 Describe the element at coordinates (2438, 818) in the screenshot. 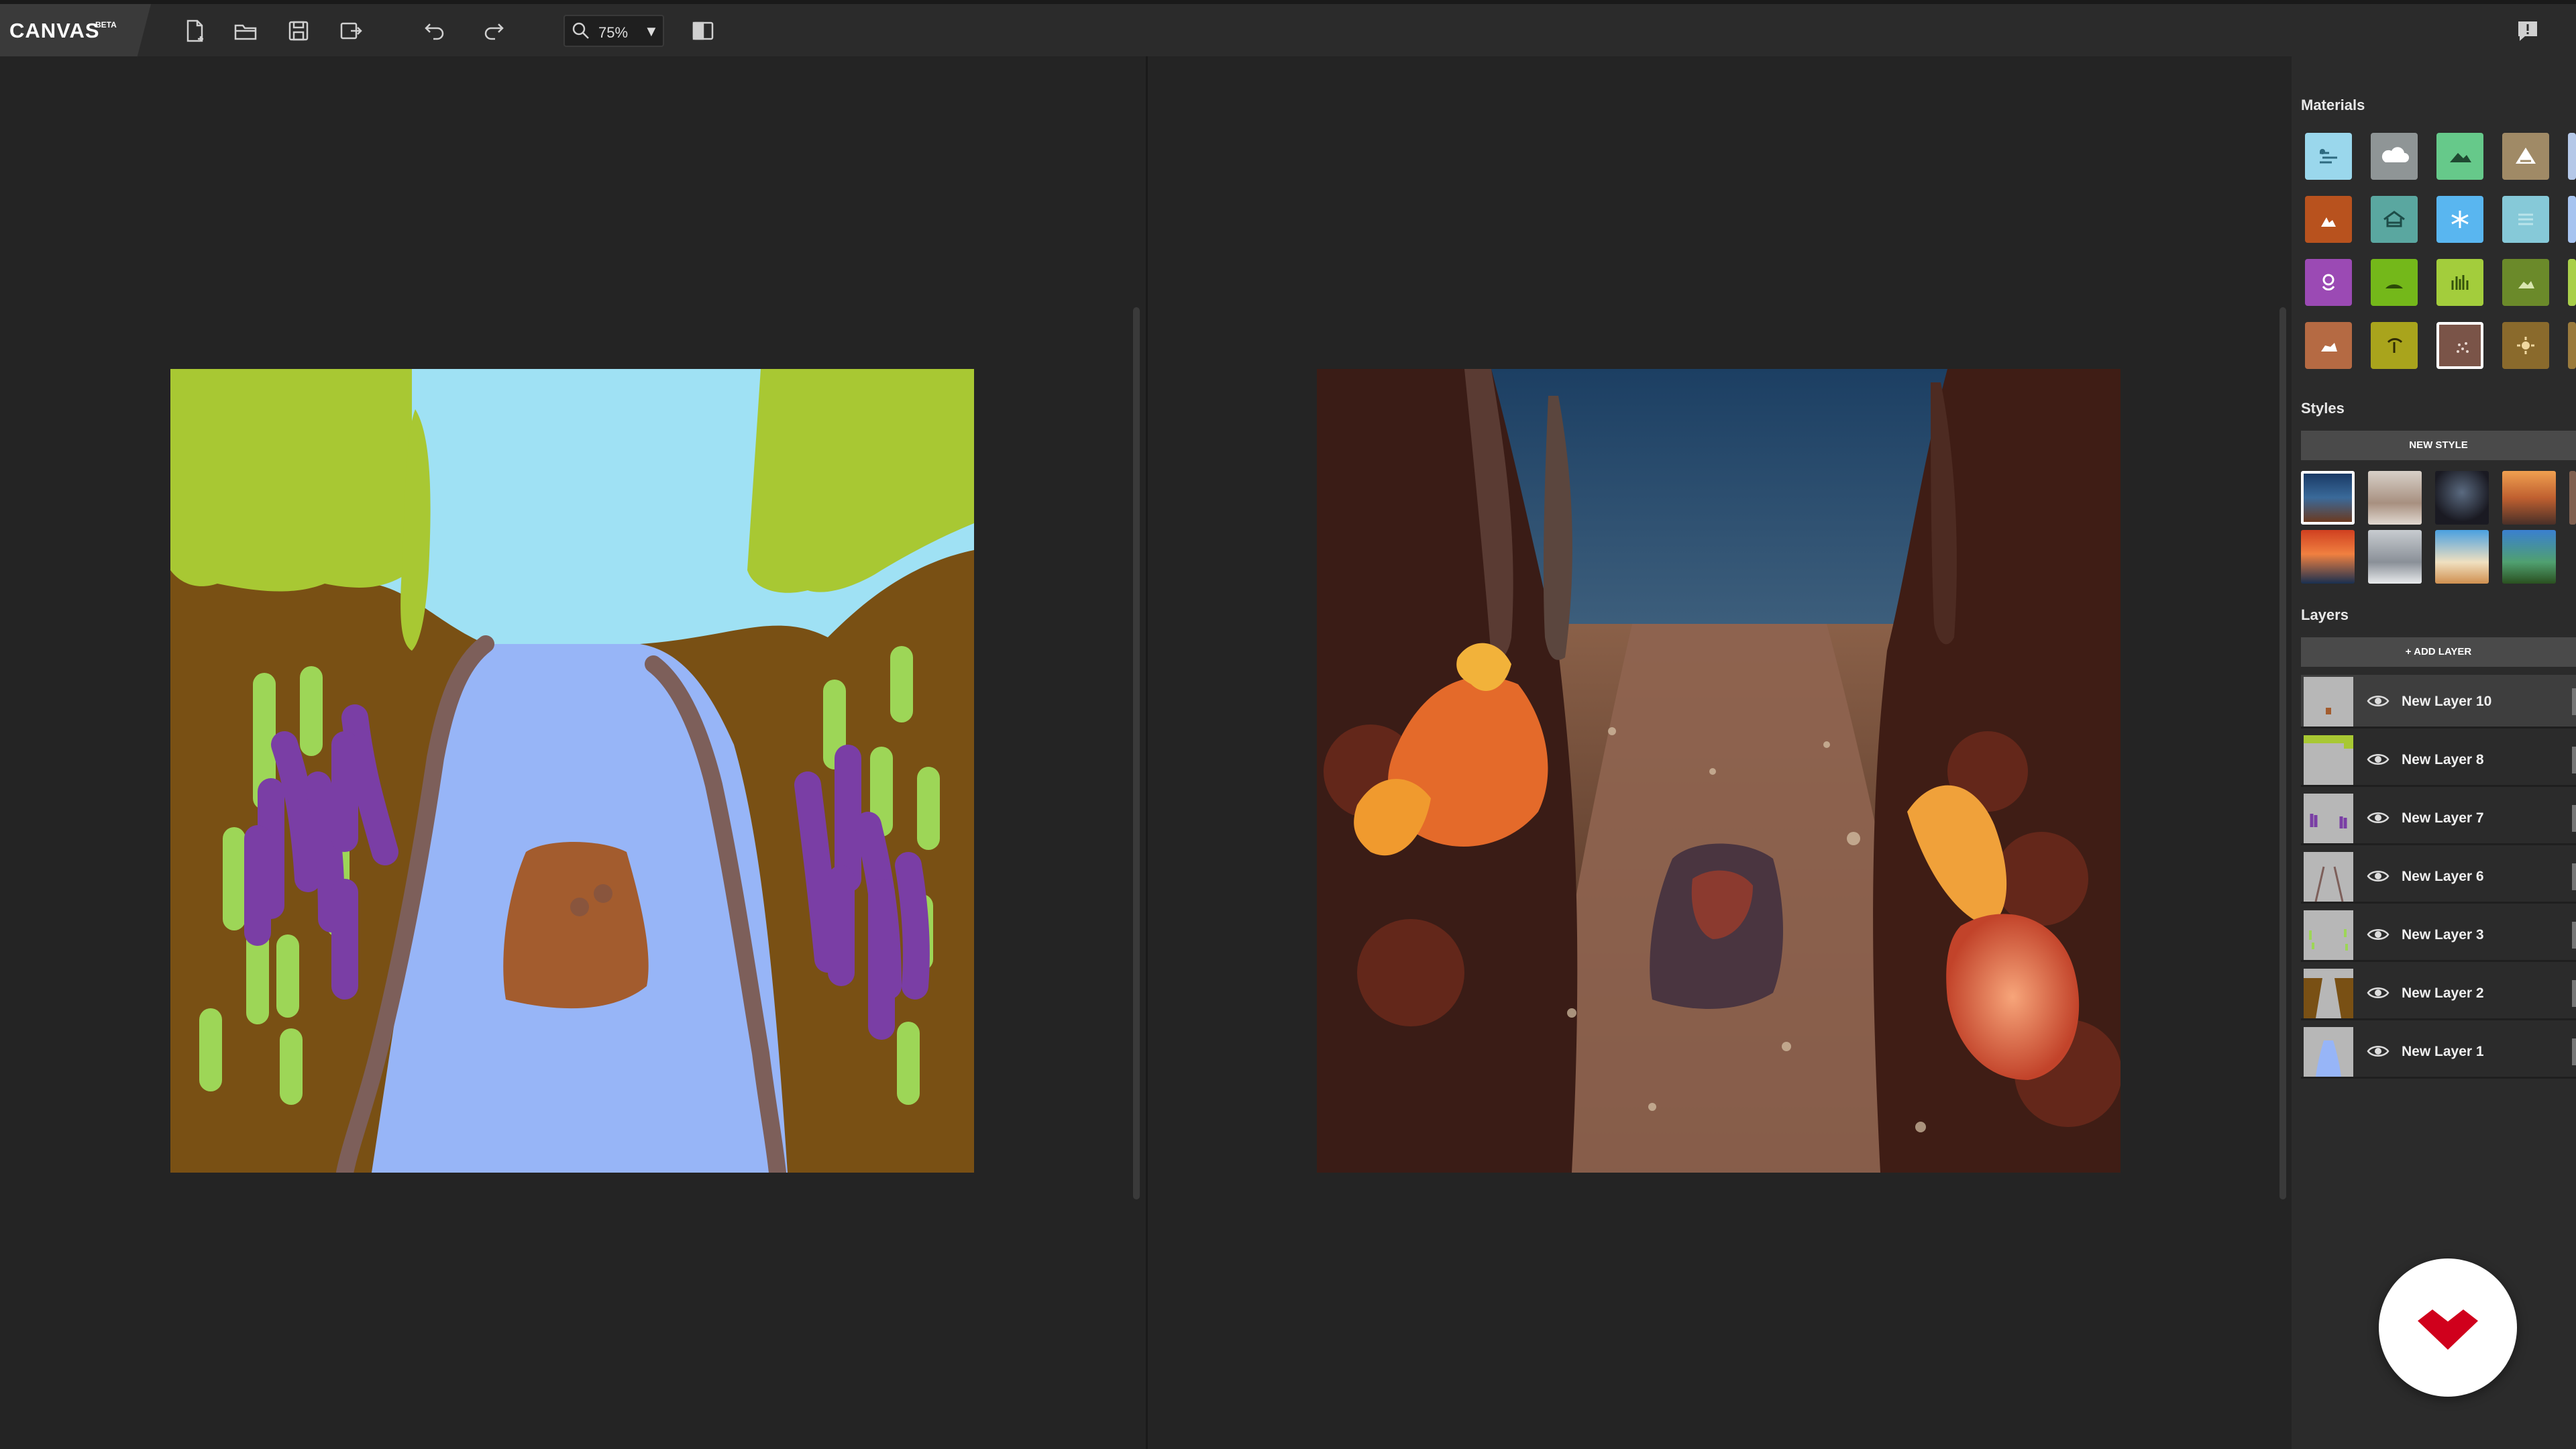

I see `layer-row: New Layer 7` at that location.